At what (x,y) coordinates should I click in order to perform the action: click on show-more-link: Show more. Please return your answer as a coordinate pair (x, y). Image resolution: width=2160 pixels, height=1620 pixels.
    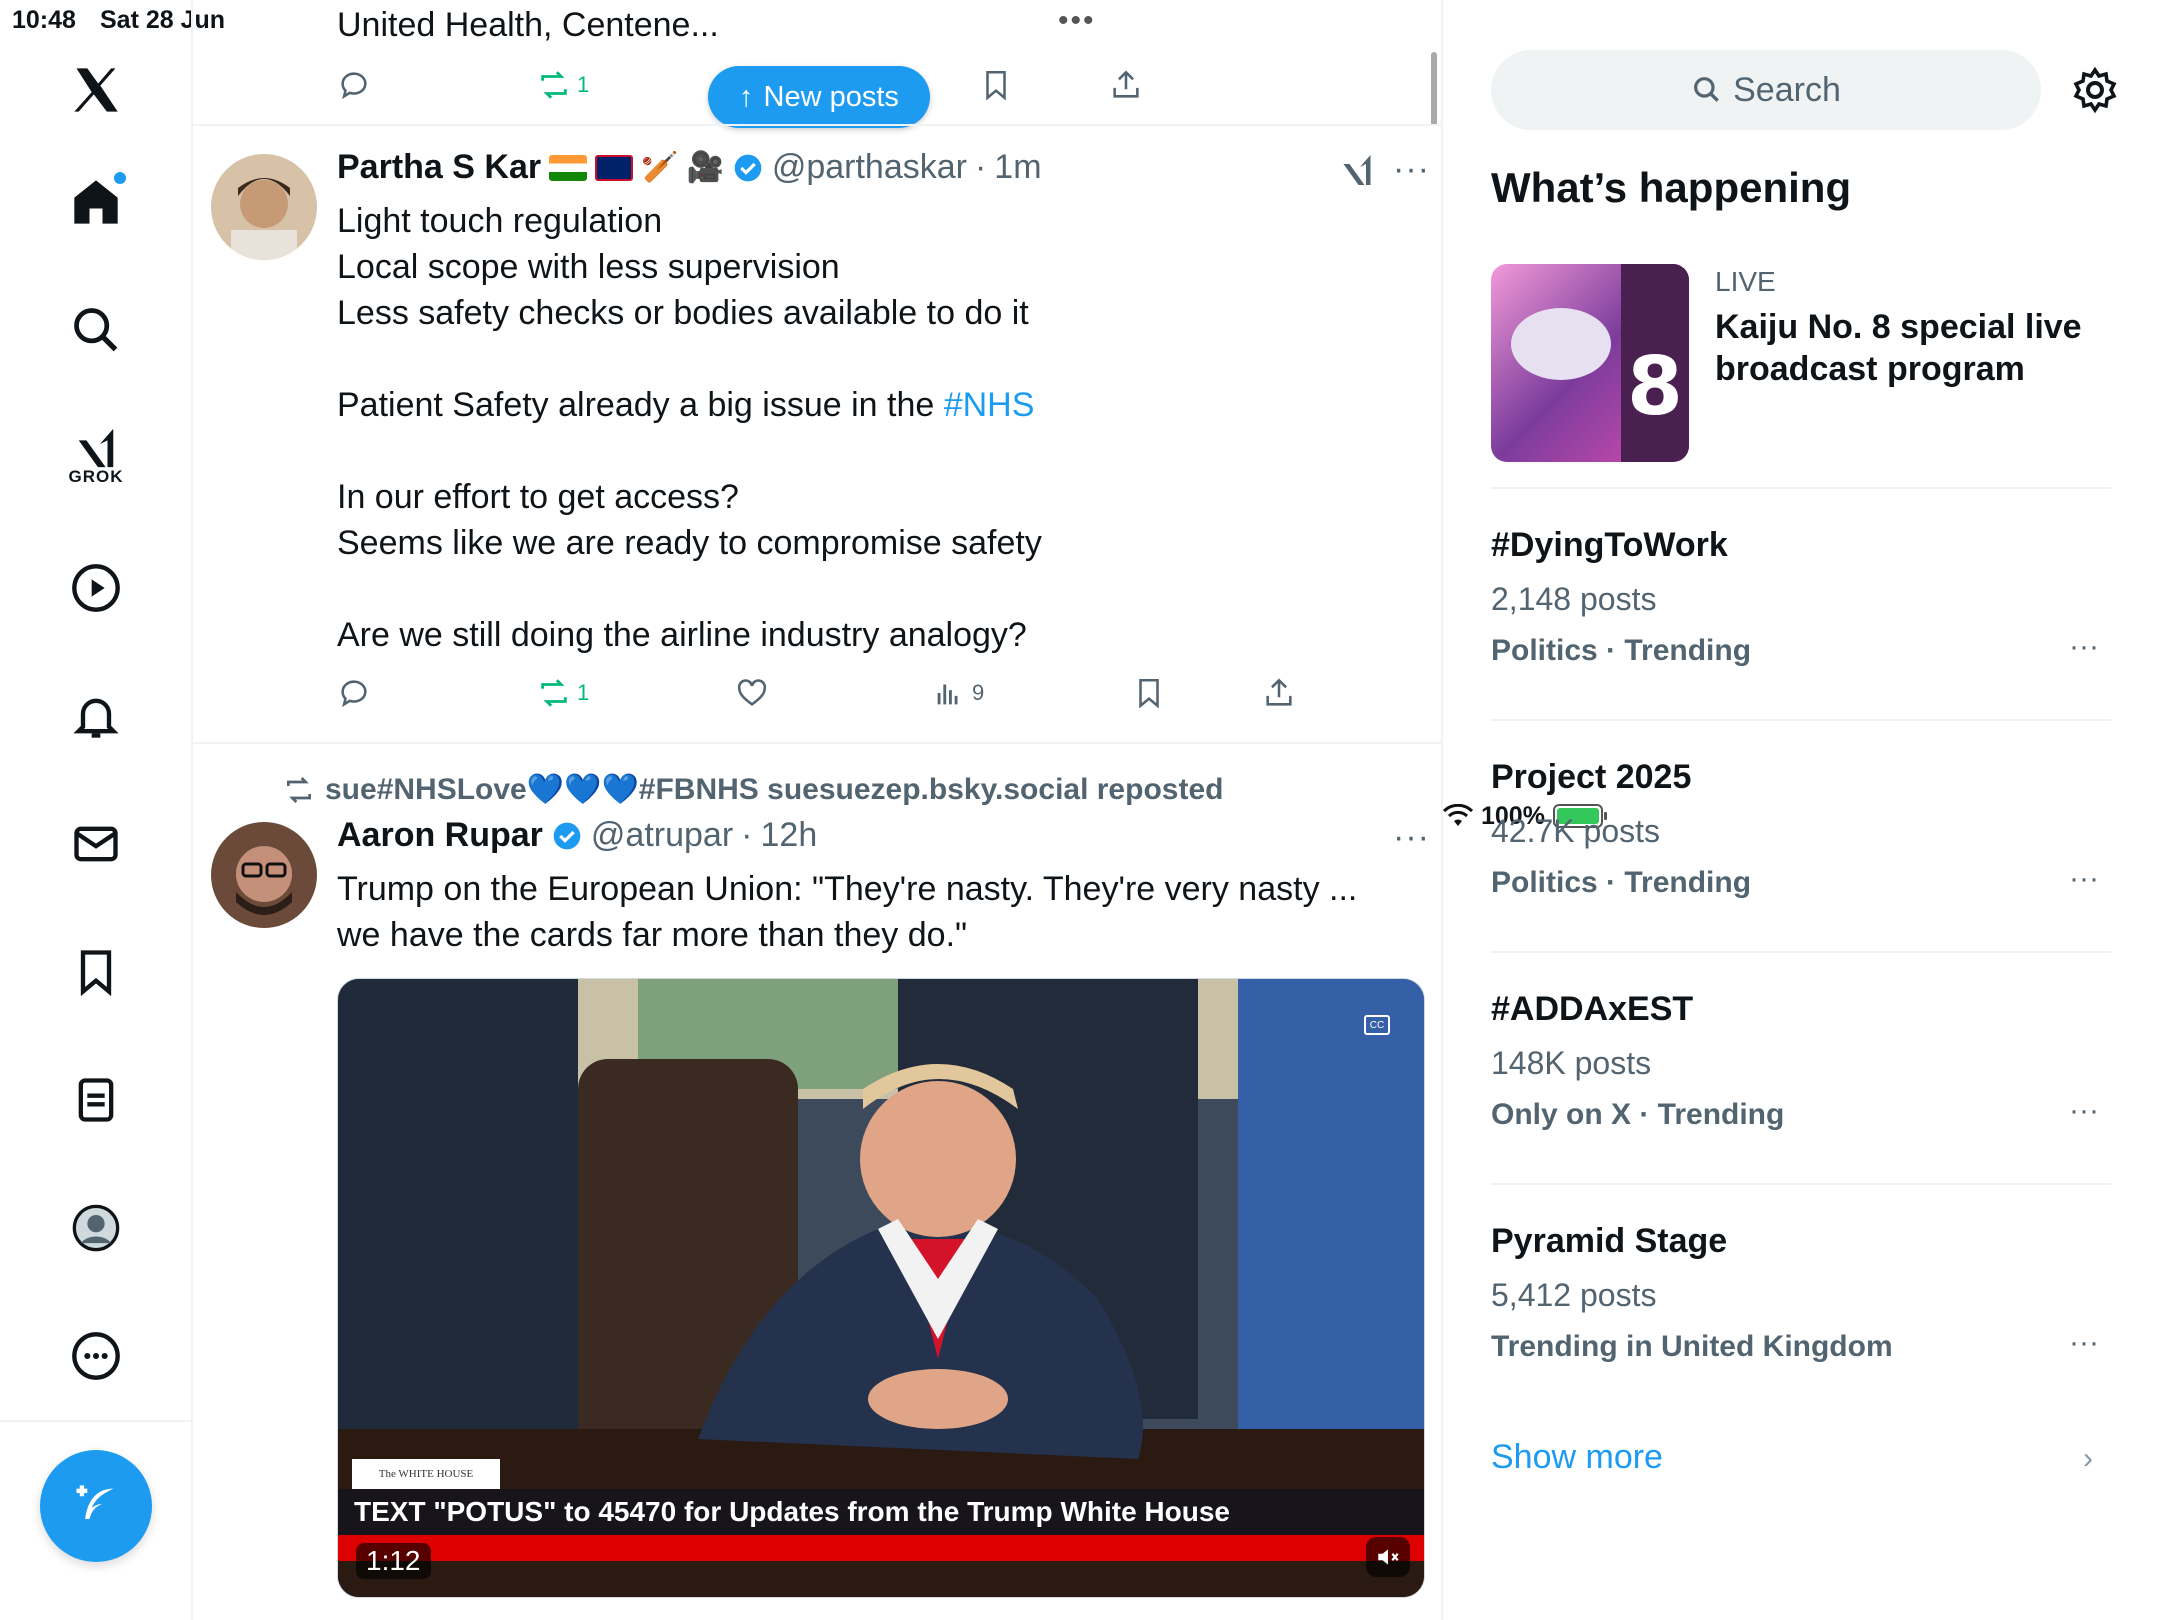
    Looking at the image, I should click on (1577, 1457).